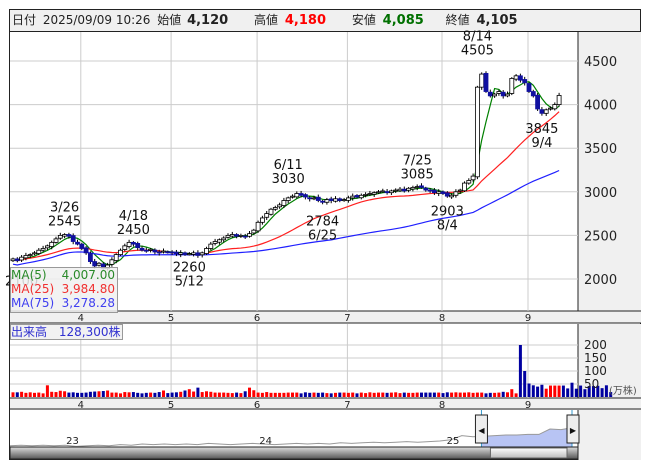 The width and height of the screenshot is (653, 470). I want to click on annotation-date: 6/11, so click(288, 165).